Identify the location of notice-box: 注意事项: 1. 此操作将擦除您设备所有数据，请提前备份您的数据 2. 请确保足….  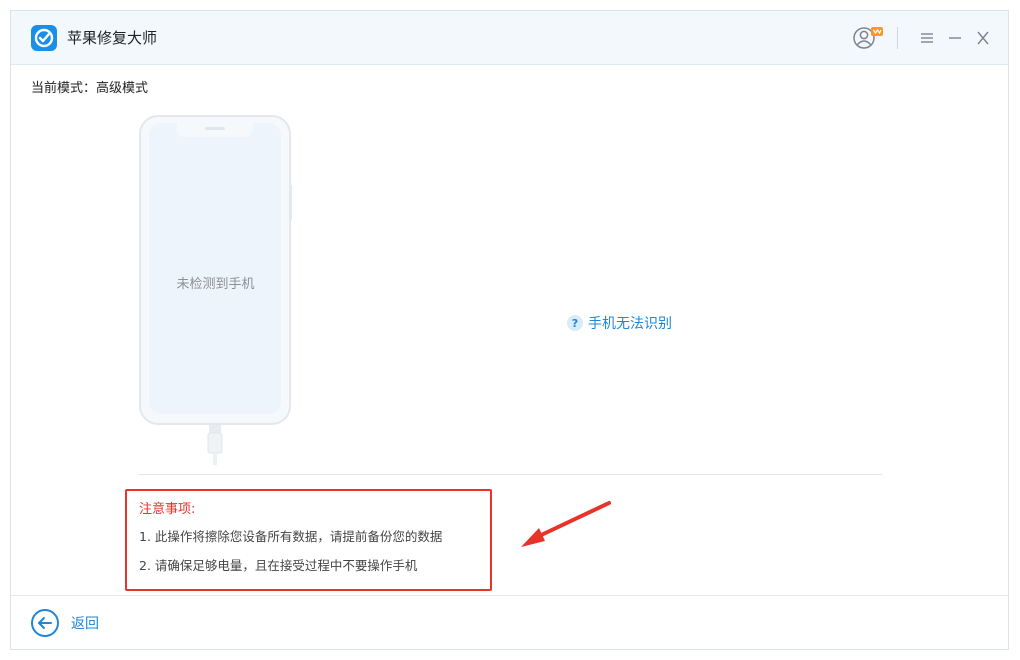
(308, 540).